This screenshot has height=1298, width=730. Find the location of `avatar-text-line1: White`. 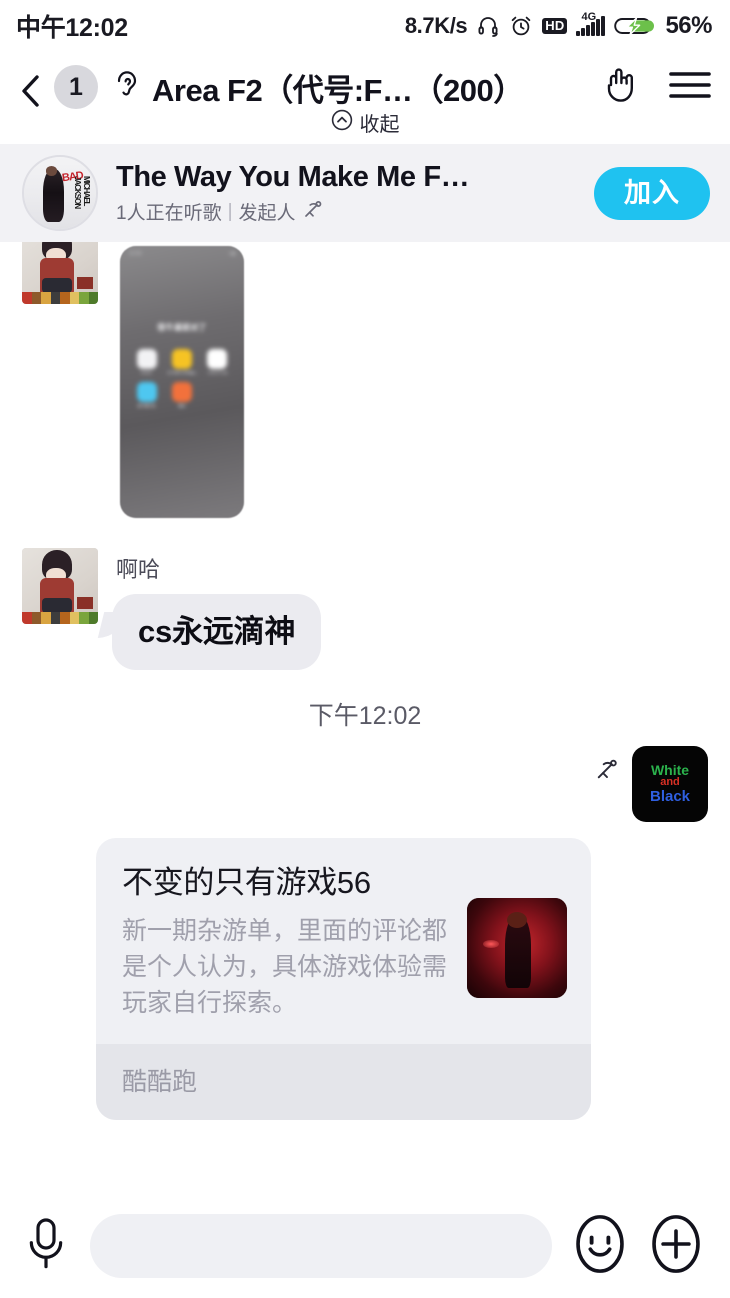

avatar-text-line1: White is located at coordinates (670, 769).